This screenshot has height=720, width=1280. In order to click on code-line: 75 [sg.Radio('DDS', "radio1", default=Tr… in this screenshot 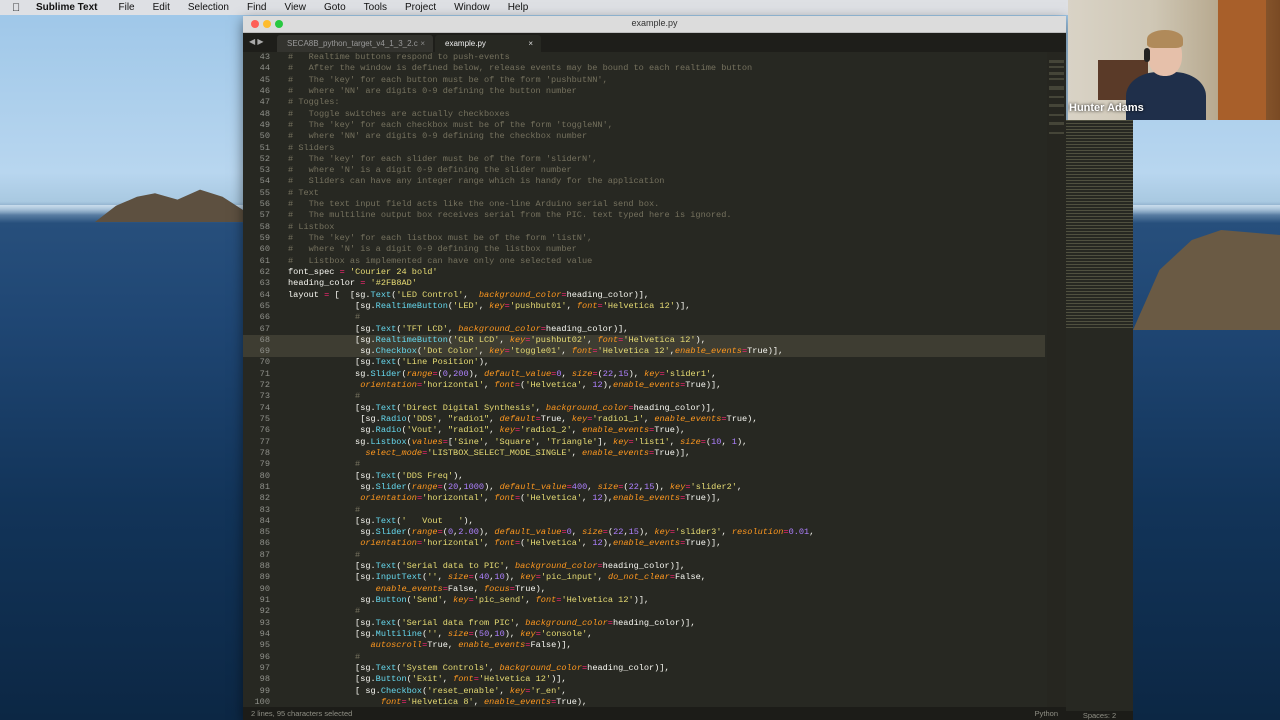, I will do `click(644, 419)`.